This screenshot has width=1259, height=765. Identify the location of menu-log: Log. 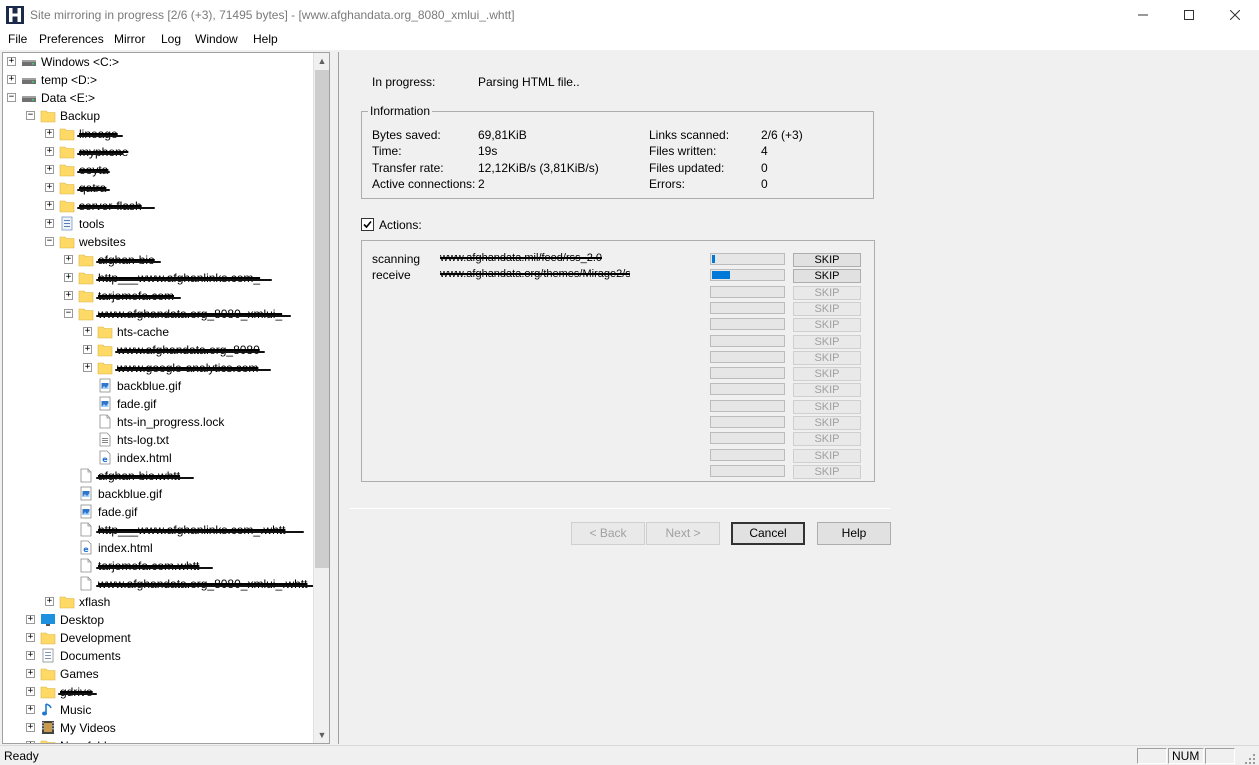
(171, 39).